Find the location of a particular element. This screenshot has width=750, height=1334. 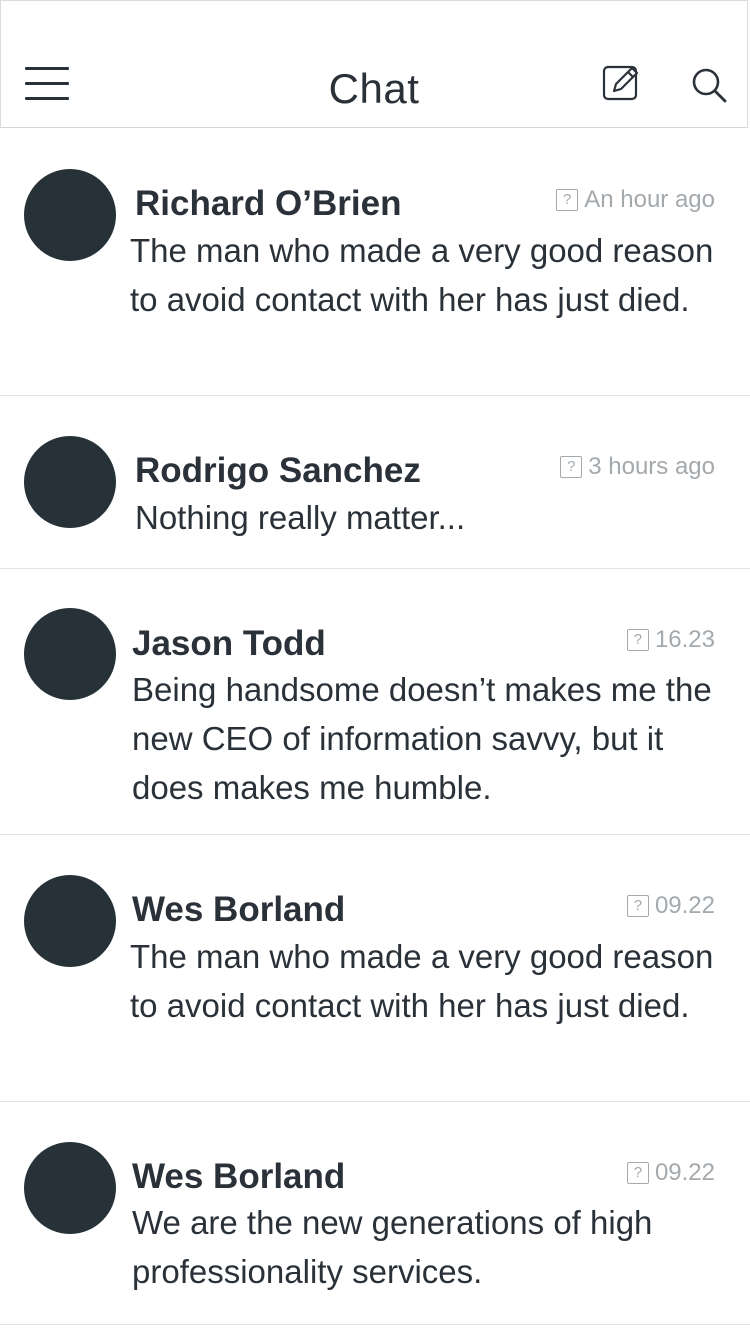

app-header: Chat is located at coordinates (374, 64).